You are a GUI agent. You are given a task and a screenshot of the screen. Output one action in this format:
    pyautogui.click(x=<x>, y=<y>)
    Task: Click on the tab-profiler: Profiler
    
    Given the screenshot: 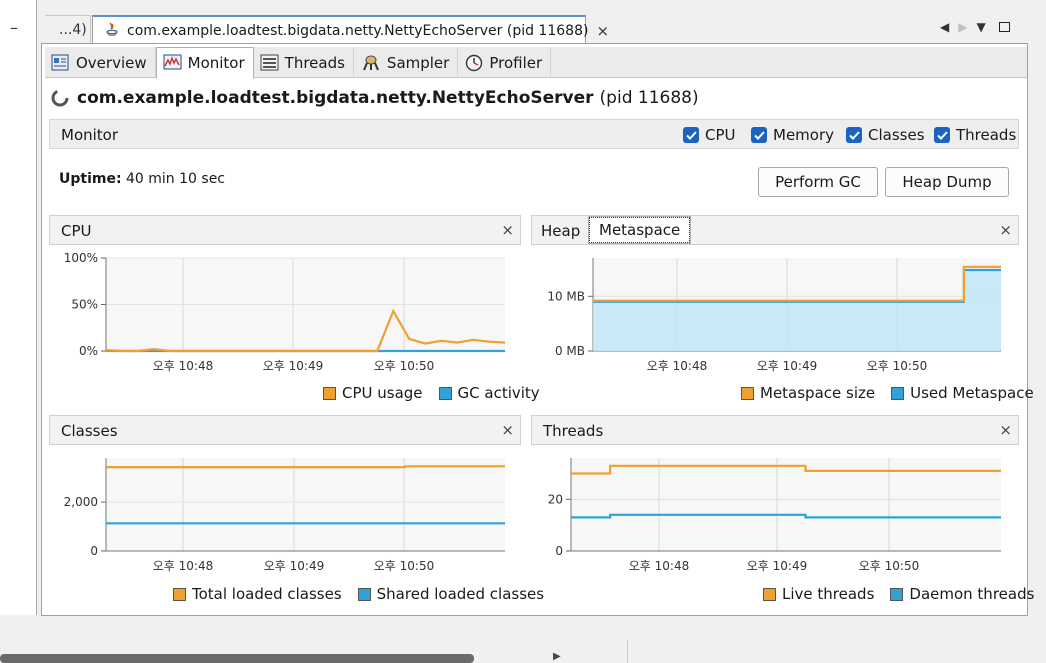 What is the action you would take?
    pyautogui.click(x=505, y=62)
    